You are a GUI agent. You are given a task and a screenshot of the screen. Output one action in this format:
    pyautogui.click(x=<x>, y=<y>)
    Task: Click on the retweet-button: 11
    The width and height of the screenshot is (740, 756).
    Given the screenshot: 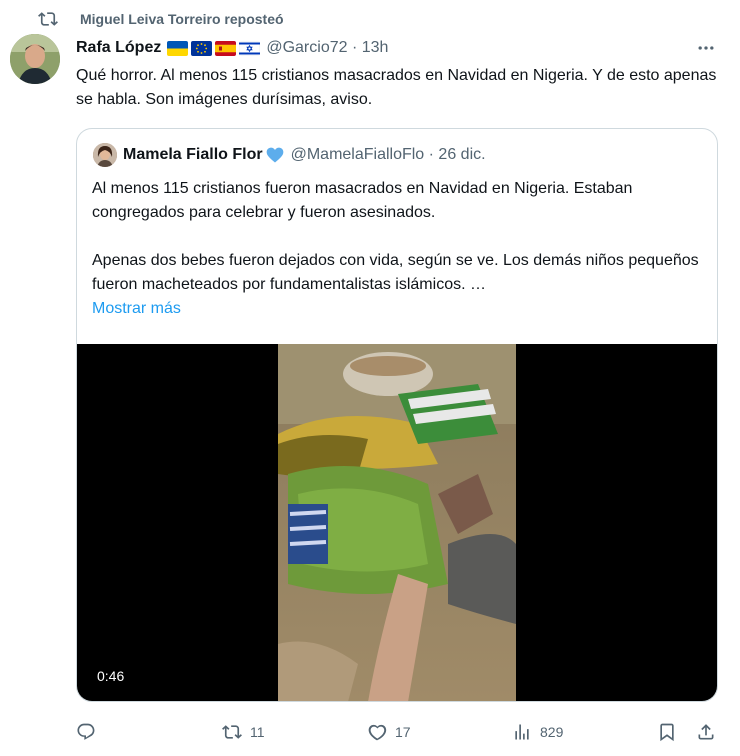 What is the action you would take?
    pyautogui.click(x=243, y=732)
    